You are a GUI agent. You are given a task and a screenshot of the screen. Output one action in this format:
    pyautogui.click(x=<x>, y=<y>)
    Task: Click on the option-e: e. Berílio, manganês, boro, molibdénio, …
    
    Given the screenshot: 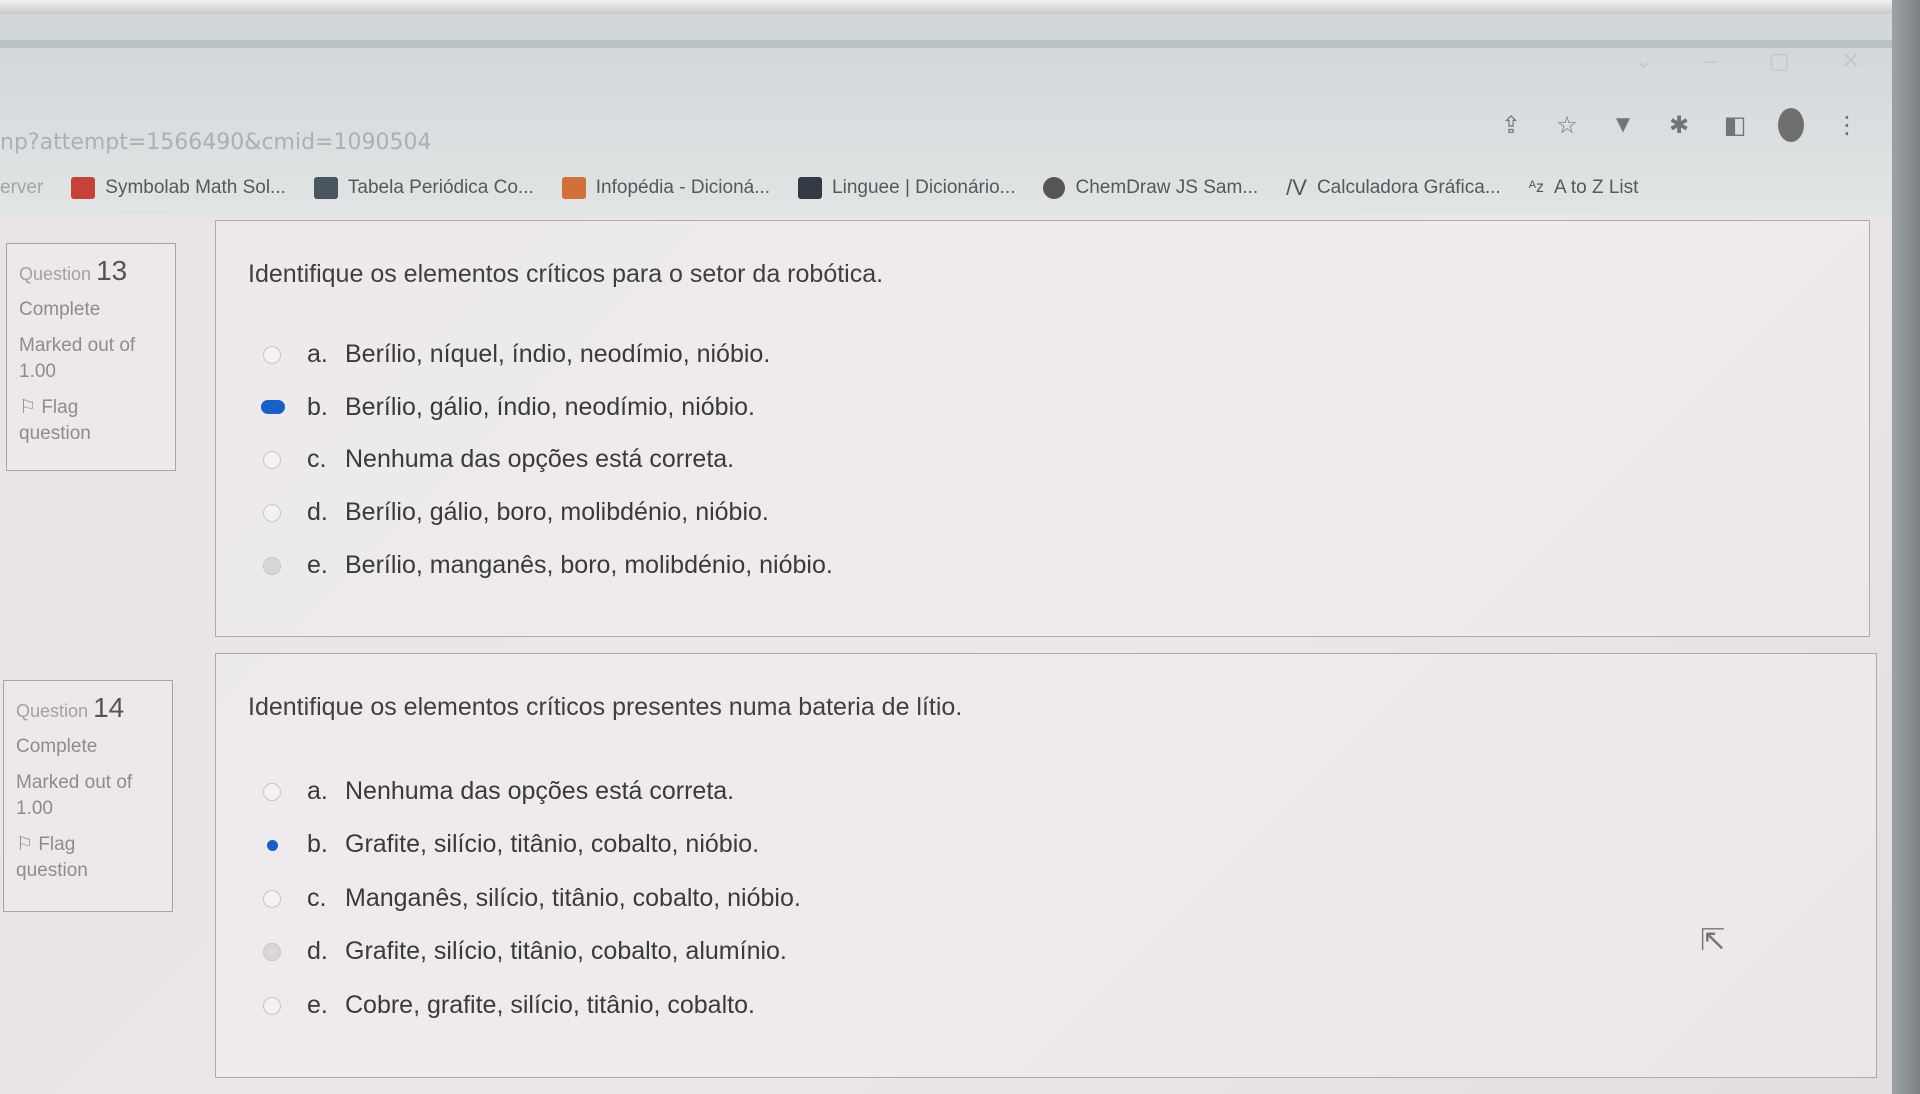 What is the action you would take?
    pyautogui.click(x=548, y=565)
    